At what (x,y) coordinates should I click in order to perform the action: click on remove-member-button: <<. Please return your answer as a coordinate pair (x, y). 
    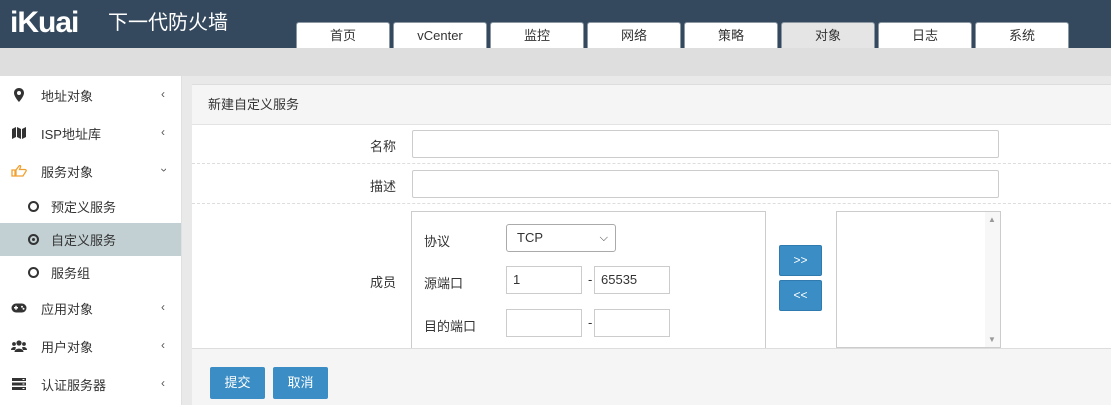
    Looking at the image, I should click on (800, 295).